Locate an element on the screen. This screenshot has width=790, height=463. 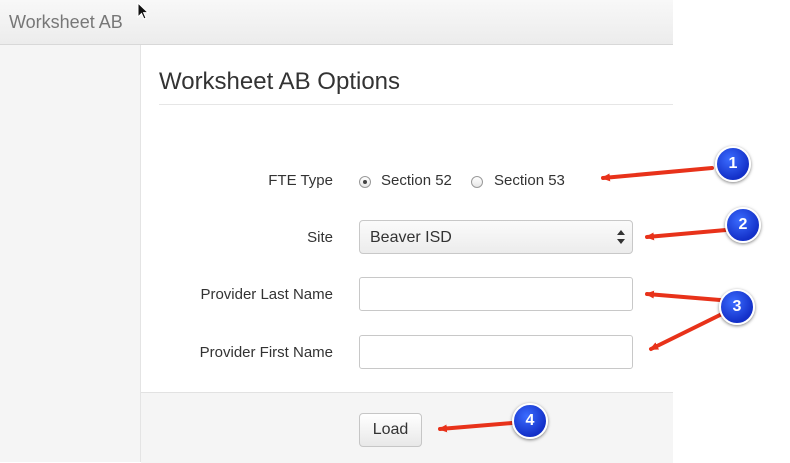
annotation-badge-4: 4 is located at coordinates (530, 421).